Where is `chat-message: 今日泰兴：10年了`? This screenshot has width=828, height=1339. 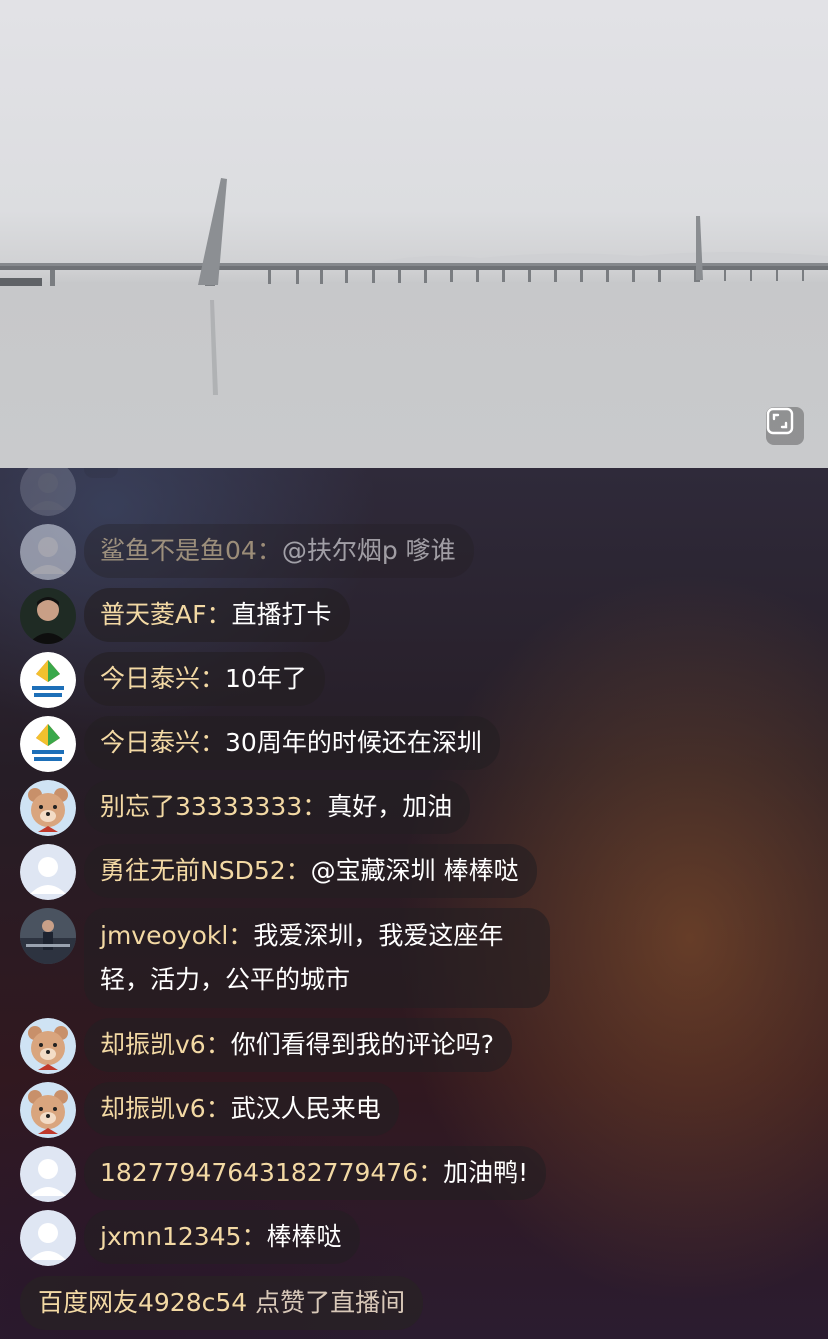
chat-message: 今日泰兴：10年了 is located at coordinates (172, 680).